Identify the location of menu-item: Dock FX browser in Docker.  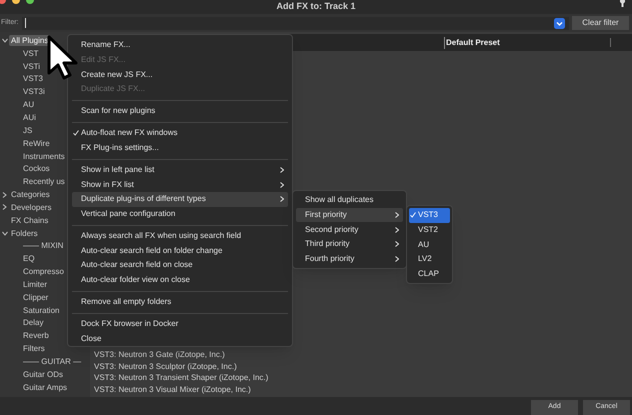
(180, 324).